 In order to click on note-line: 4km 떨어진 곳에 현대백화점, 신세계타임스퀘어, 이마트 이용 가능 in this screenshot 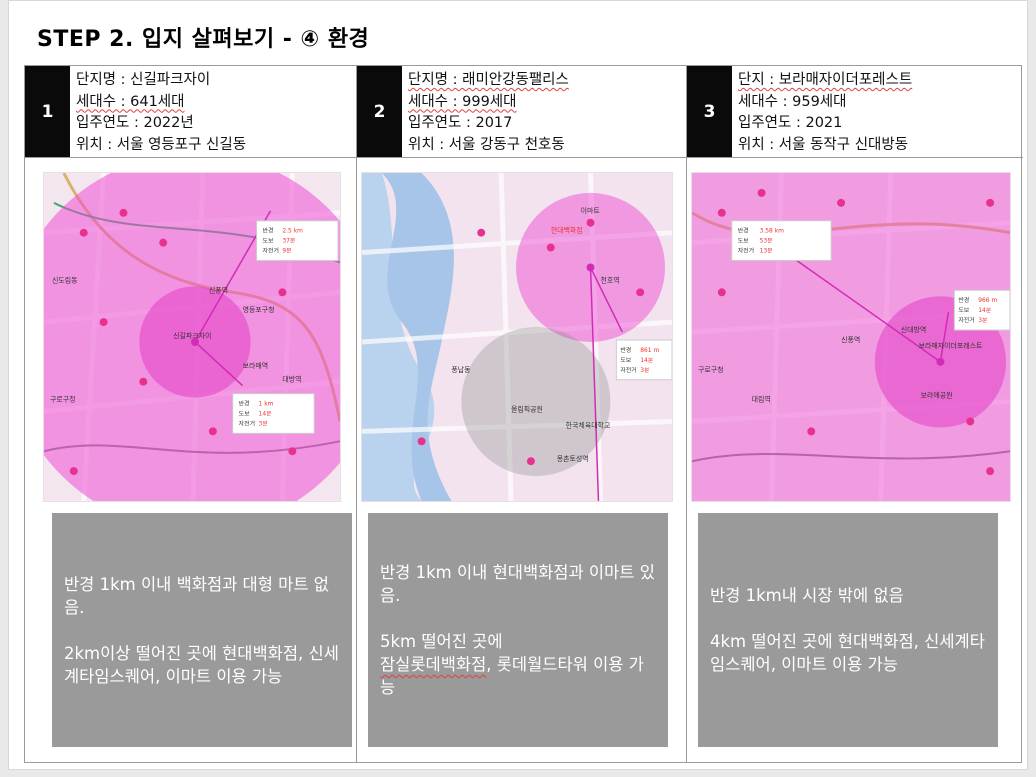, I will do `click(847, 653)`.